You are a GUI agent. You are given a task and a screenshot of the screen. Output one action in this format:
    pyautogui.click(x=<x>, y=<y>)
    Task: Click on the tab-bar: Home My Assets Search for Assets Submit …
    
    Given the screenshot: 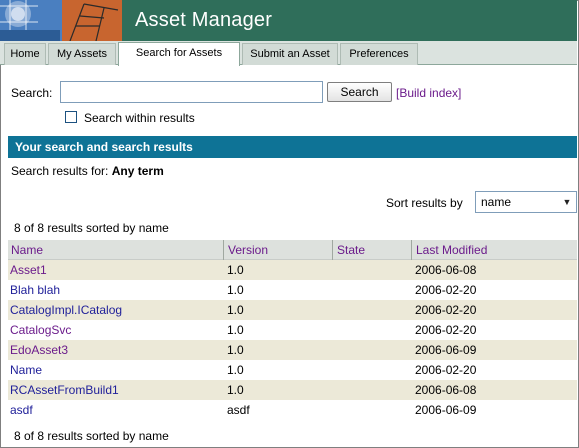 What is the action you would take?
    pyautogui.click(x=288, y=53)
    